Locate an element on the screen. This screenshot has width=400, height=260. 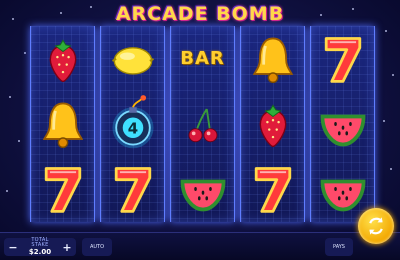
stake-label: TOTAL STAKE is located at coordinates (40, 242).